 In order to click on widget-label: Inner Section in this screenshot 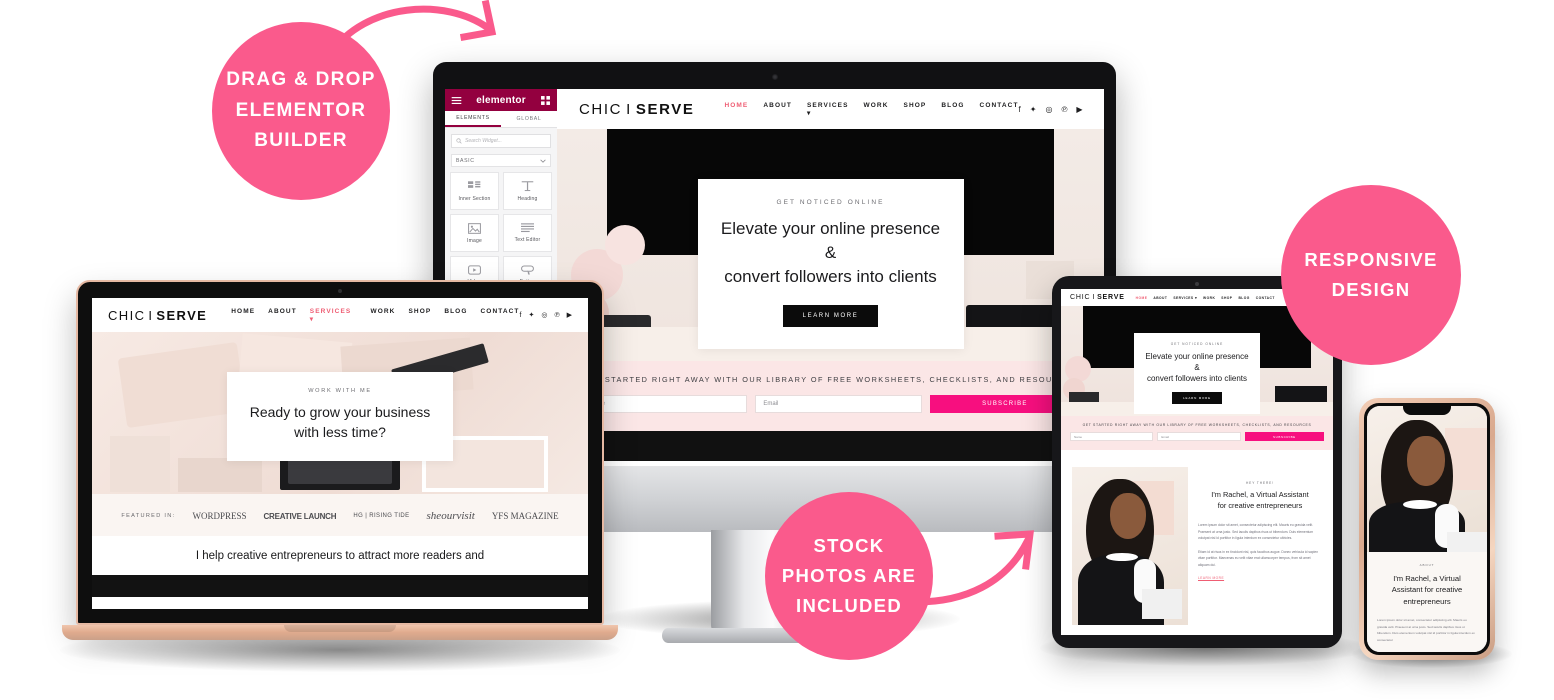, I will do `click(474, 198)`.